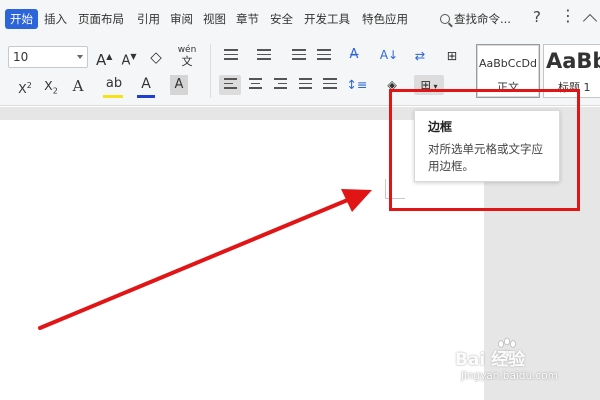  I want to click on outdent-icon, so click(299, 54).